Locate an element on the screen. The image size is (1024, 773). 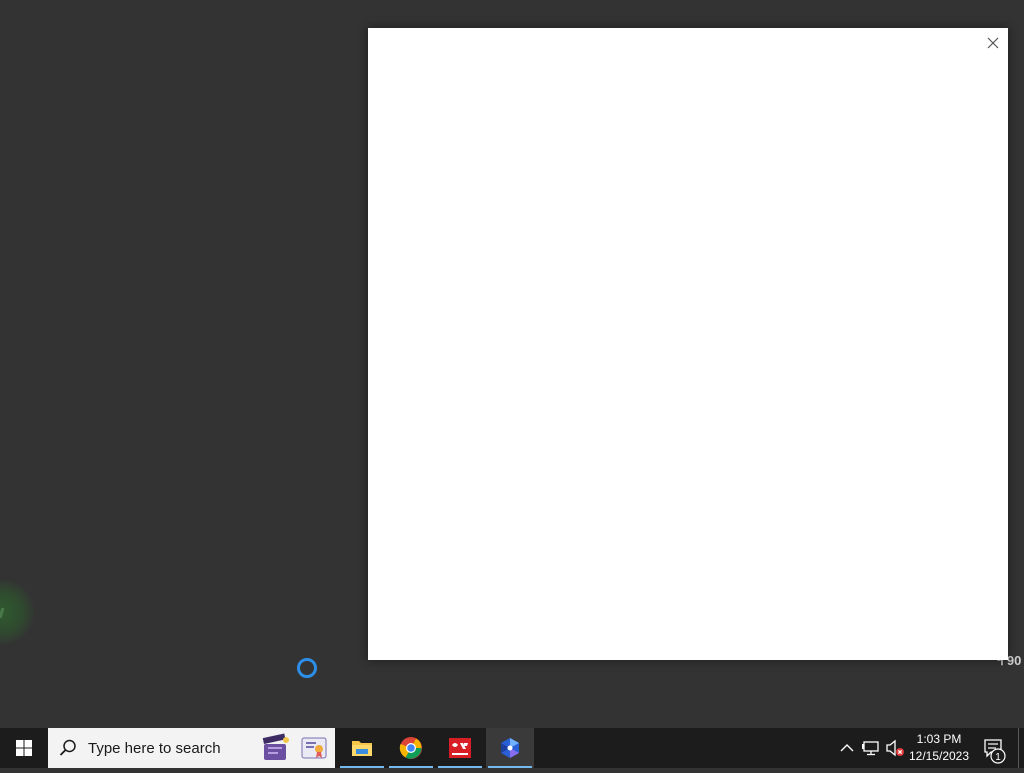
action-center-button: 1 is located at coordinates (994, 748).